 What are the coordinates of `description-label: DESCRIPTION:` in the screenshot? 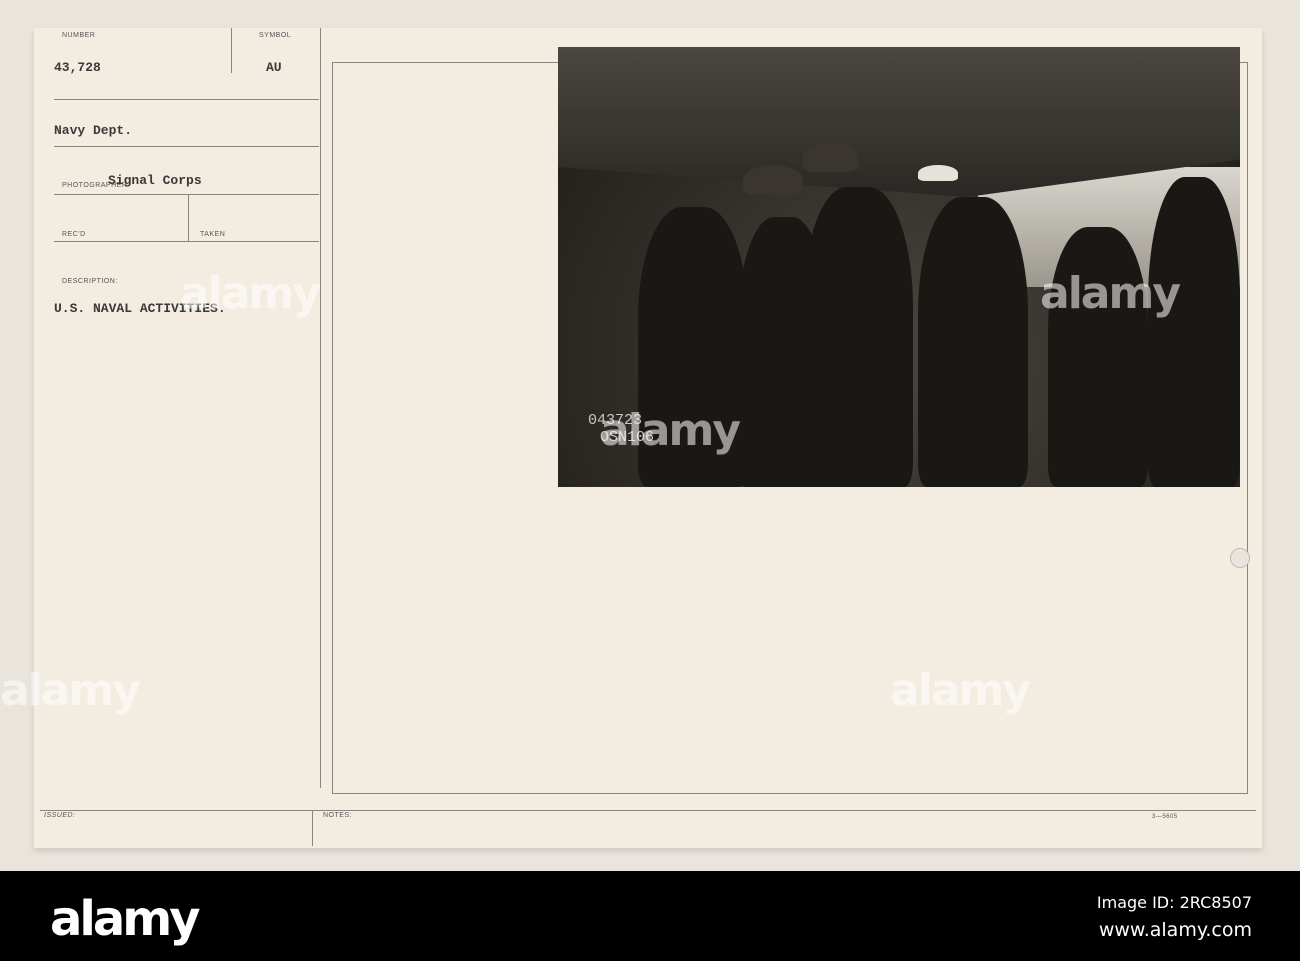 It's located at (90, 281).